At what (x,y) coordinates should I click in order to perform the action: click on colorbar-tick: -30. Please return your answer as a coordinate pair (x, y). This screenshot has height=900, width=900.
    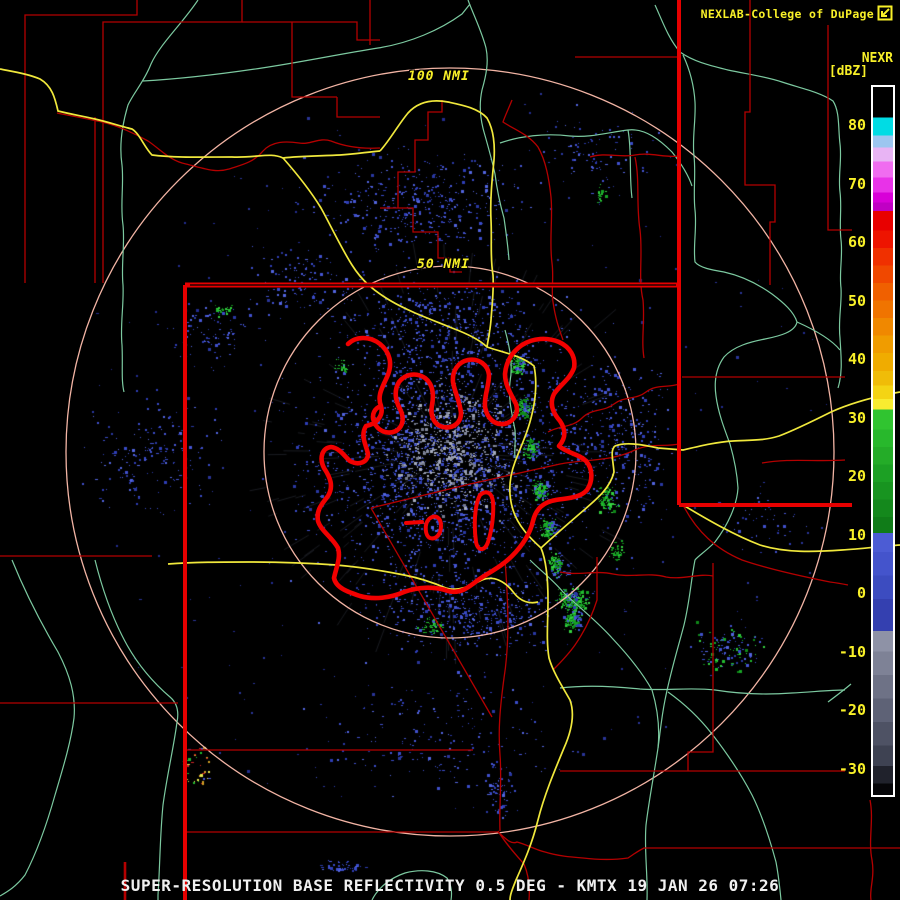
    Looking at the image, I should click on (852, 768).